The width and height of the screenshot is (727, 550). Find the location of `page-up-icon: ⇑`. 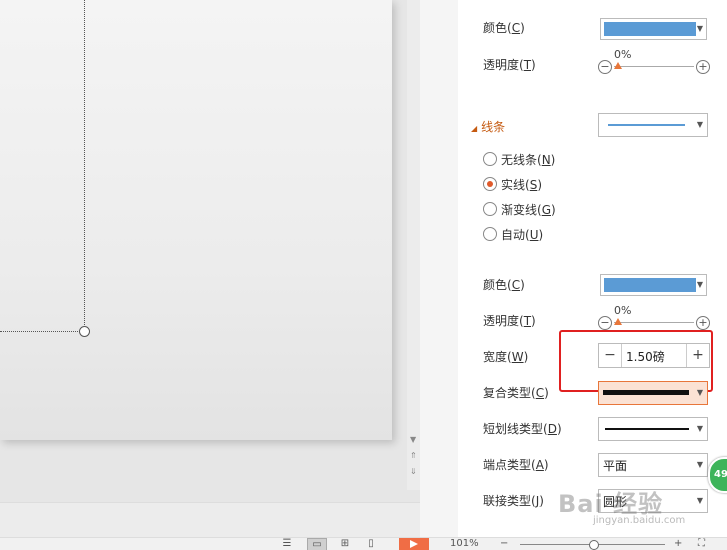

page-up-icon: ⇑ is located at coordinates (413, 456).